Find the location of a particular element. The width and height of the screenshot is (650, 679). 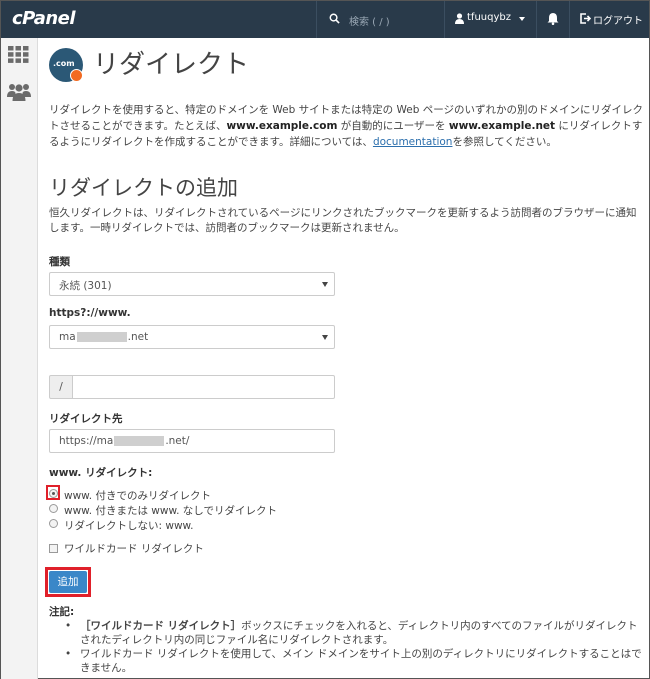

radio-button-checked is located at coordinates (53, 493).